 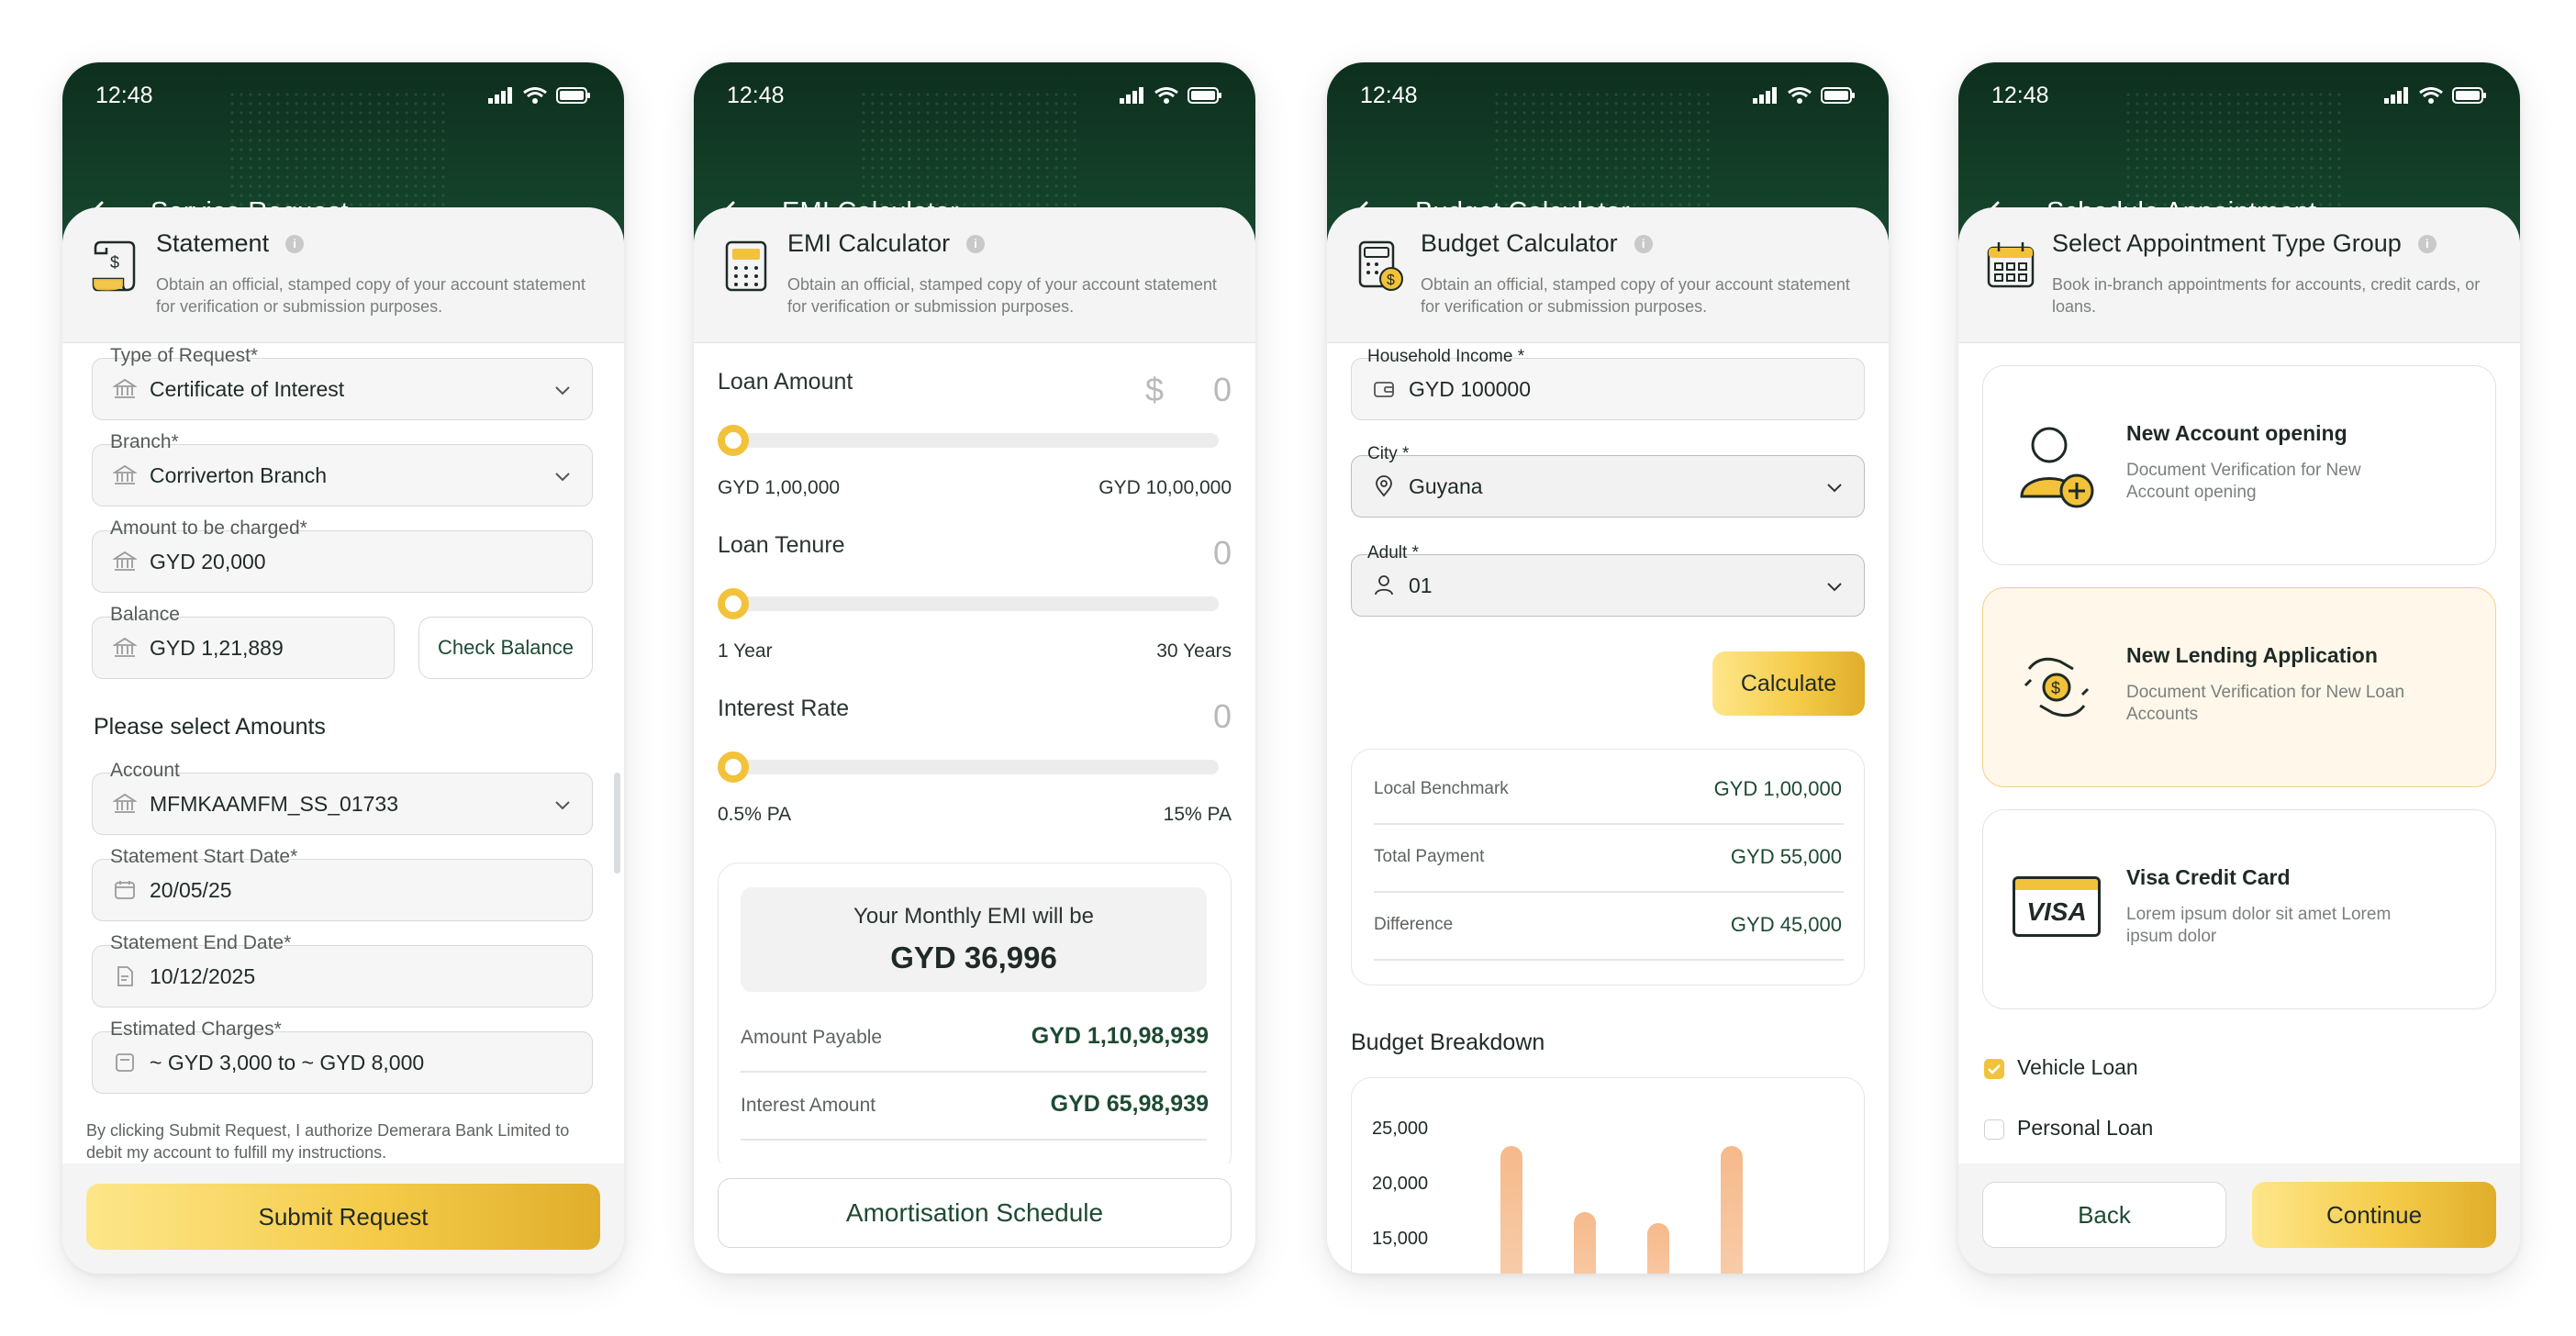 I want to click on type-of-request-select: Certificate of Interest, so click(x=342, y=389).